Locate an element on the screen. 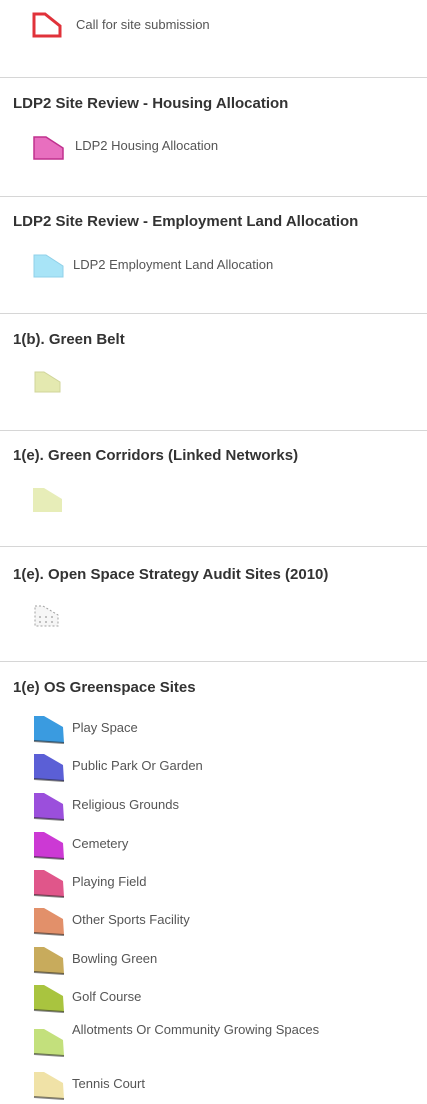 This screenshot has width=427, height=1104. light-blue-polygon-icon is located at coordinates (48, 266).